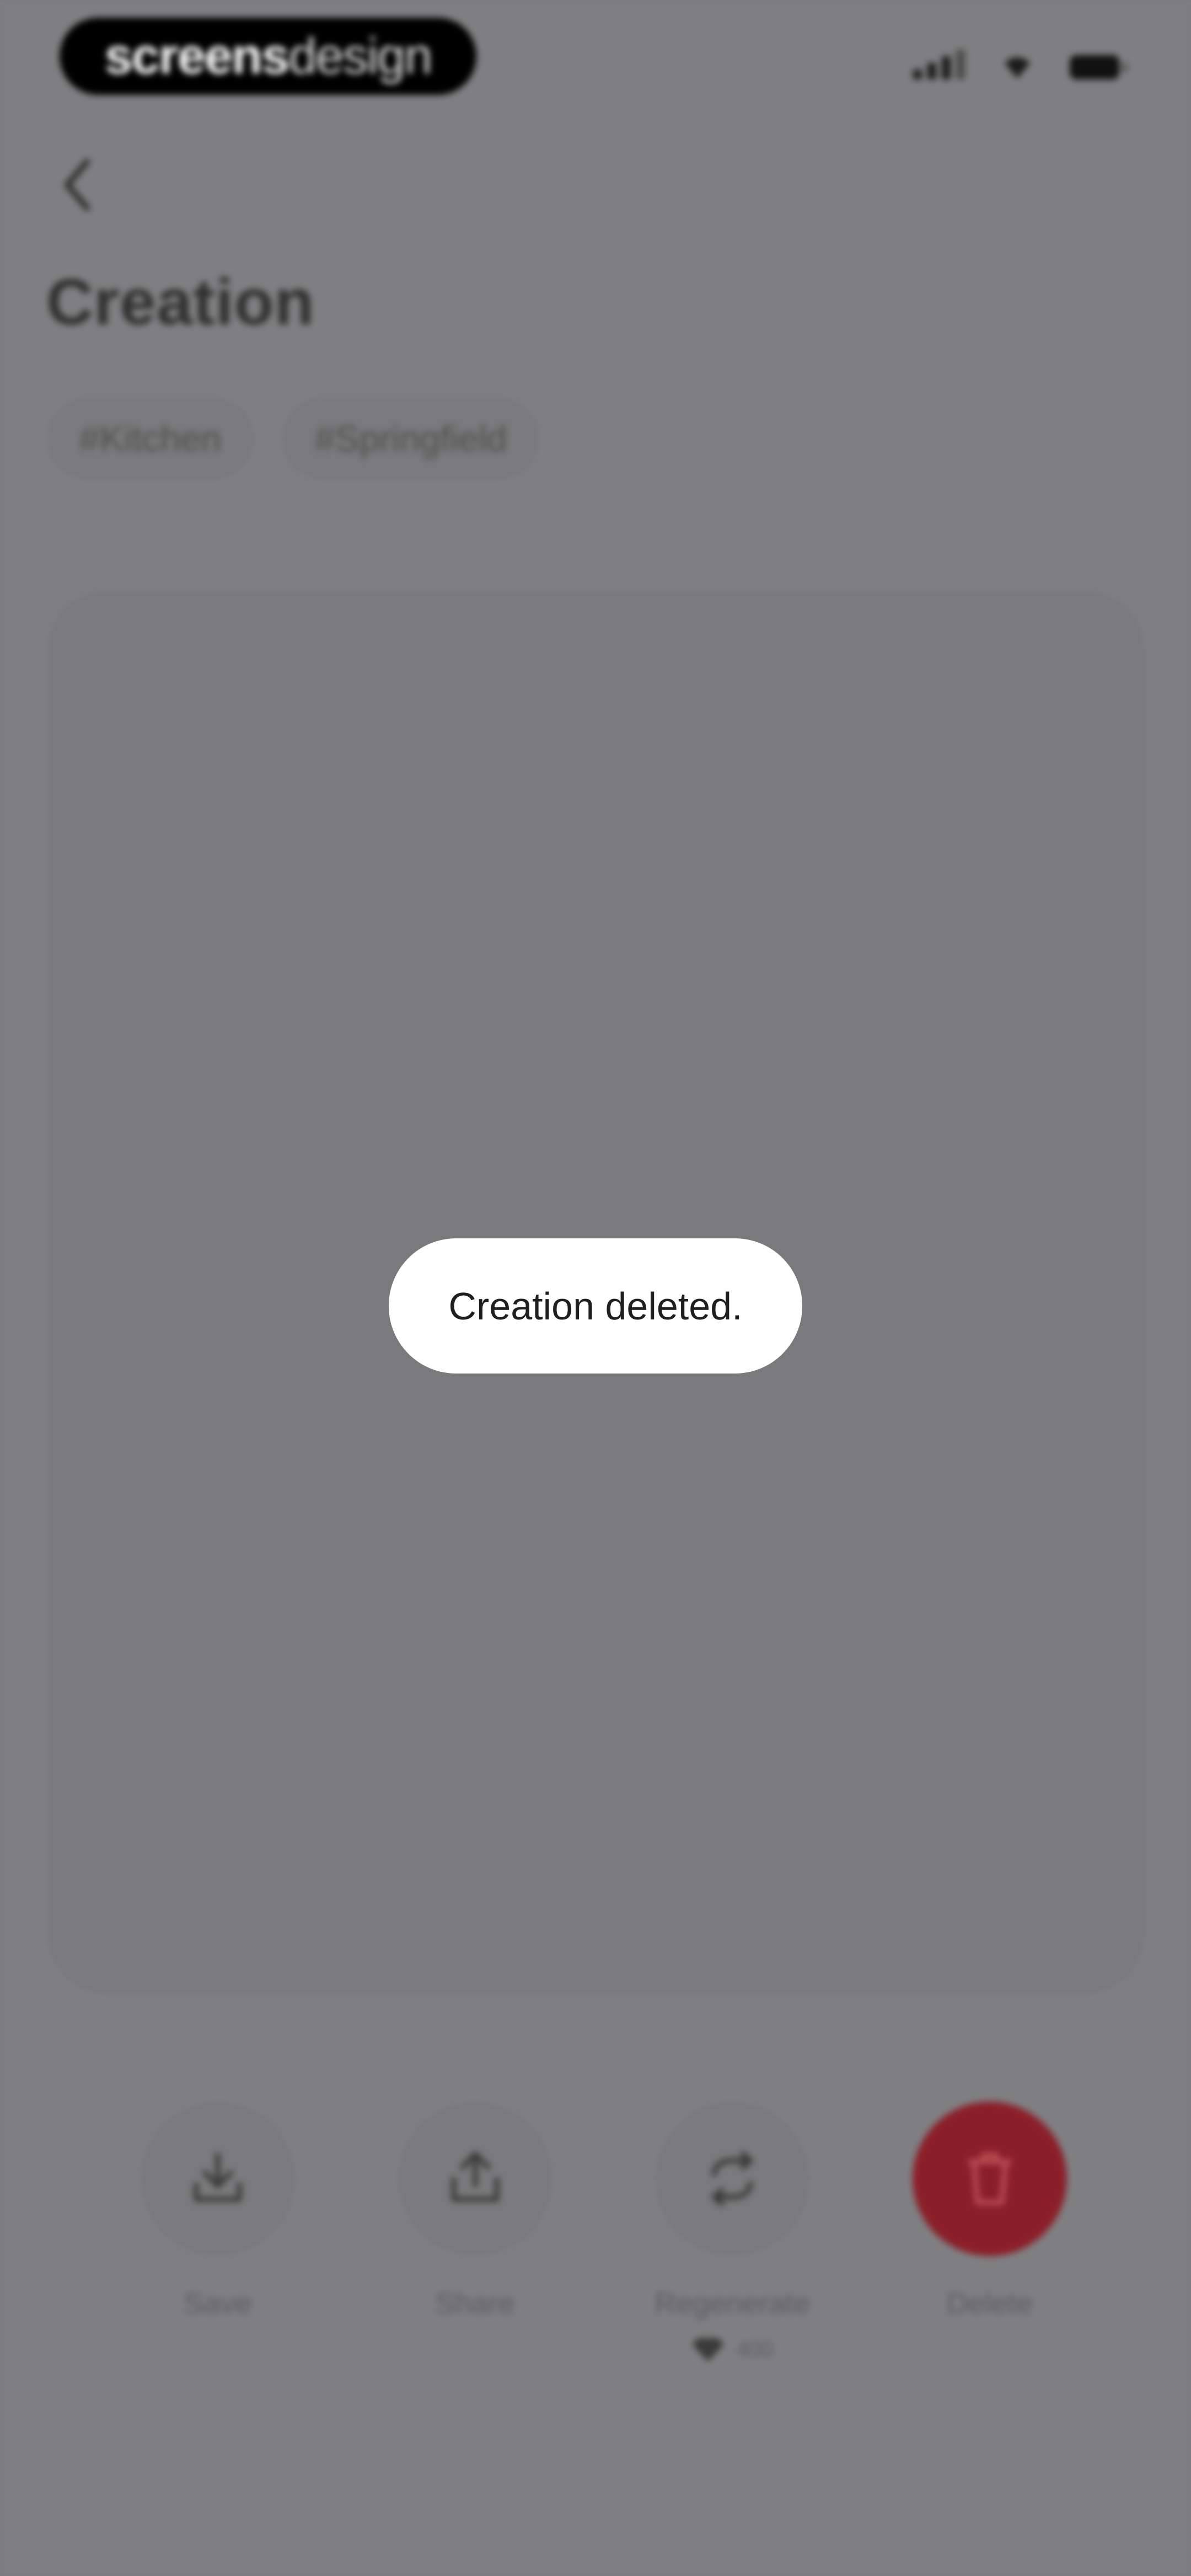 This screenshot has width=1191, height=2576. I want to click on save-button, so click(218, 2179).